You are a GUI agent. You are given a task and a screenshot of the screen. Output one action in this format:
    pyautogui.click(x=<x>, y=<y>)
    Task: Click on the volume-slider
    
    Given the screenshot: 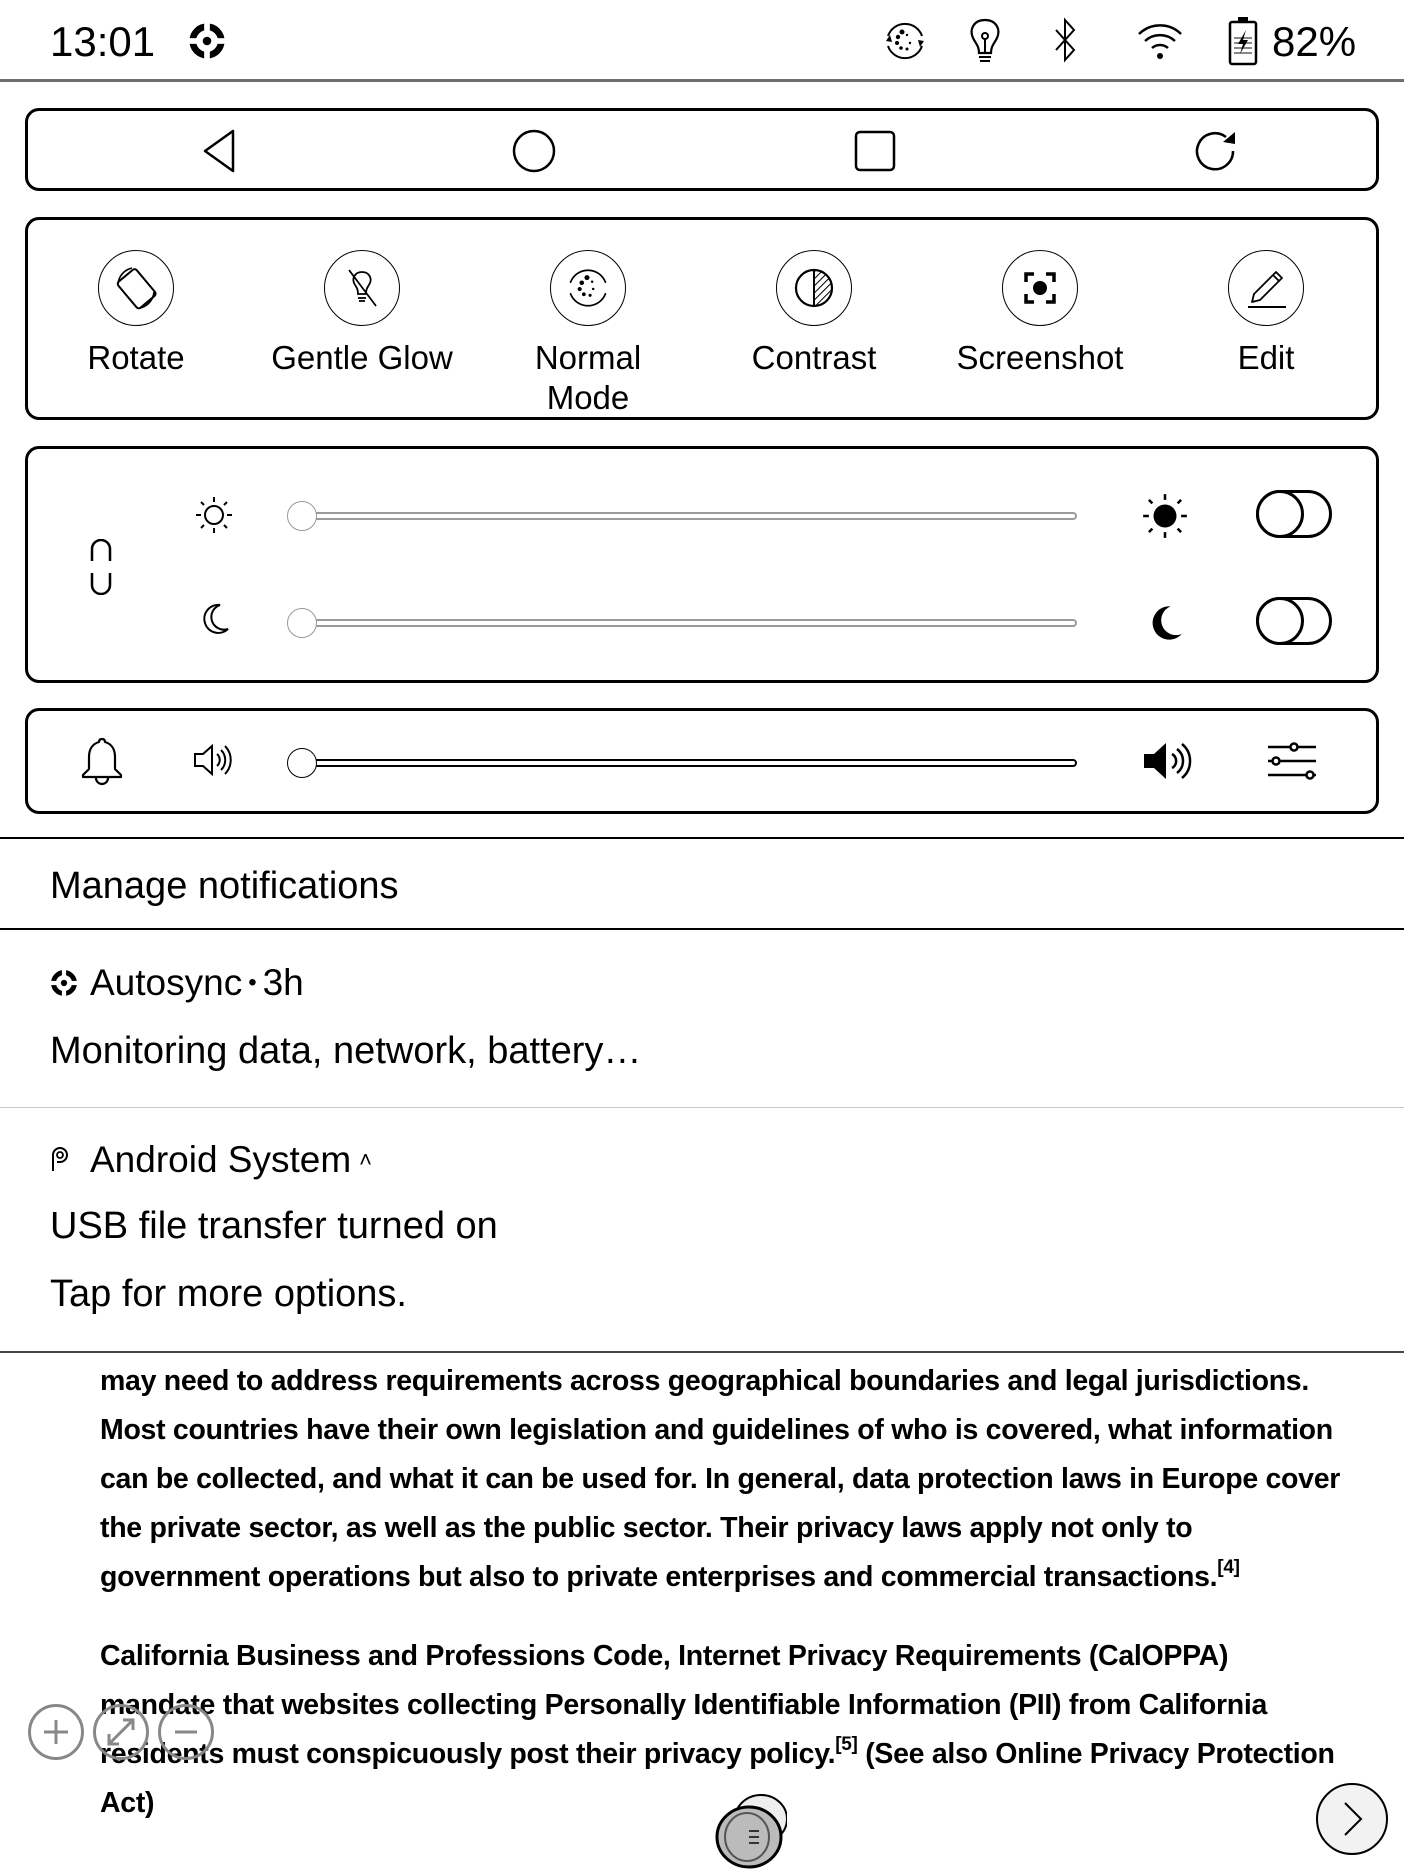 What is the action you would take?
    pyautogui.click(x=682, y=763)
    